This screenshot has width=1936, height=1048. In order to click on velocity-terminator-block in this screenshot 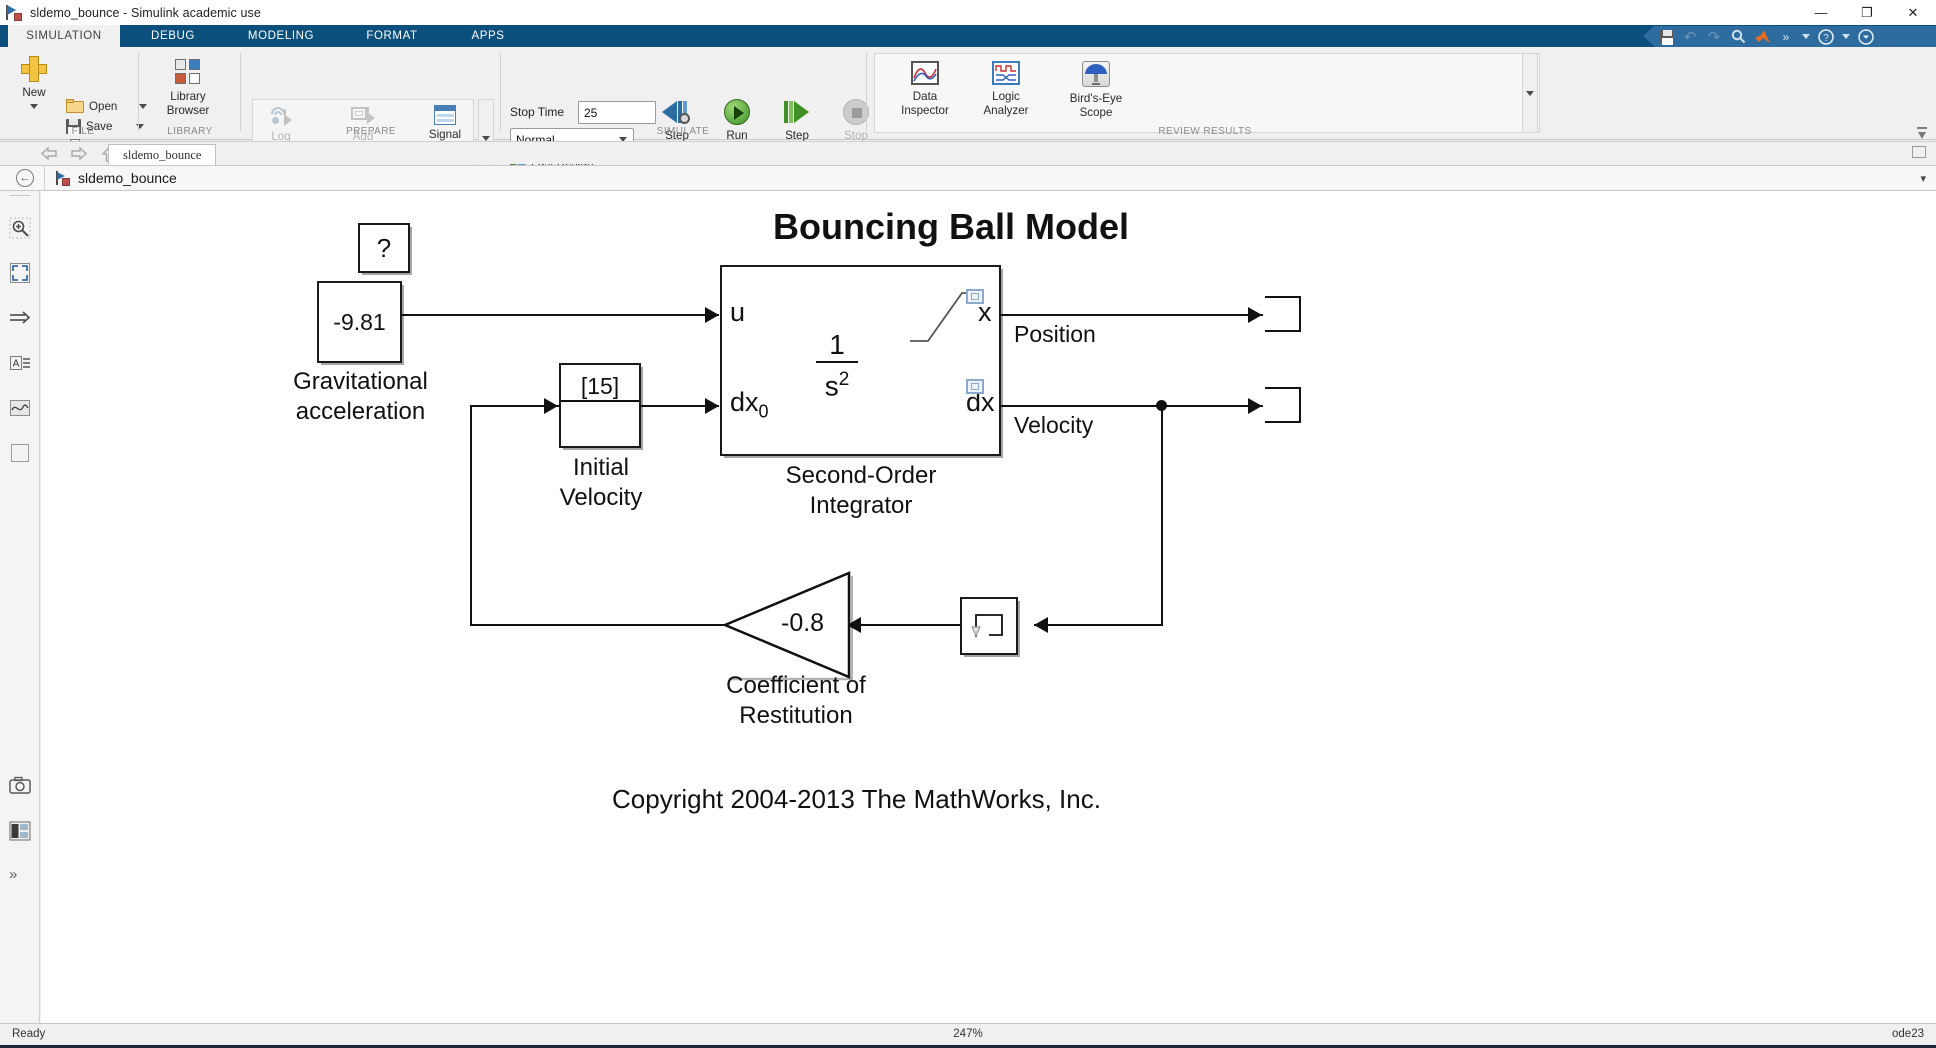, I will do `click(1283, 405)`.